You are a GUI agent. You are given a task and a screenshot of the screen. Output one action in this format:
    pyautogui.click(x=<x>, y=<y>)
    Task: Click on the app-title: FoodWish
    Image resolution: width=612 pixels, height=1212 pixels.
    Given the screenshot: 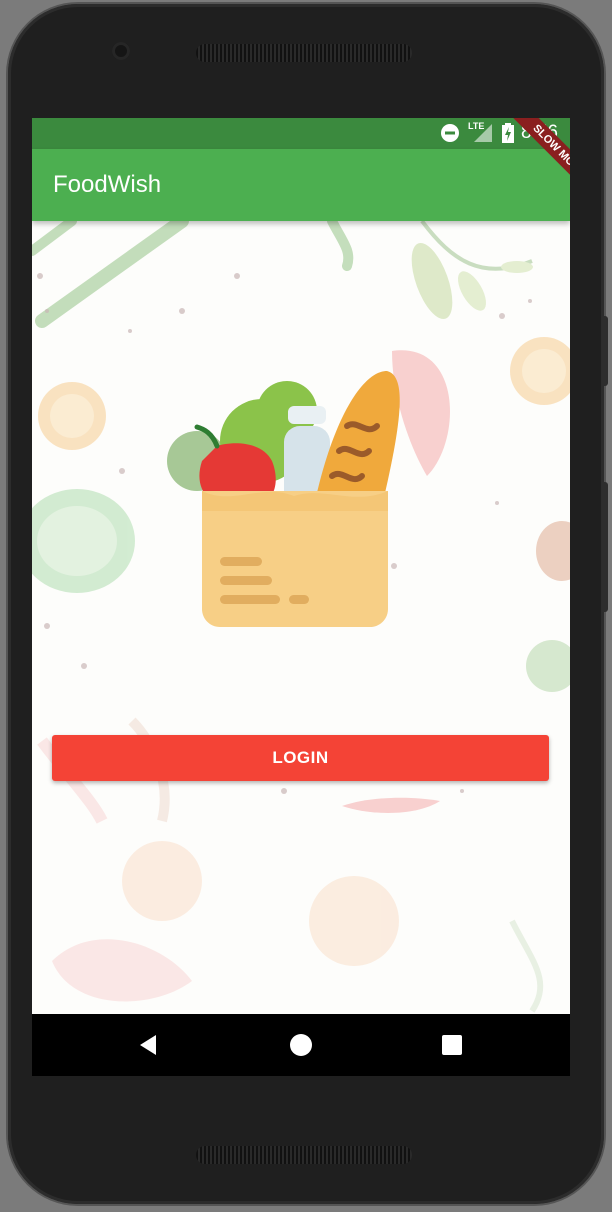 What is the action you would take?
    pyautogui.click(x=107, y=184)
    